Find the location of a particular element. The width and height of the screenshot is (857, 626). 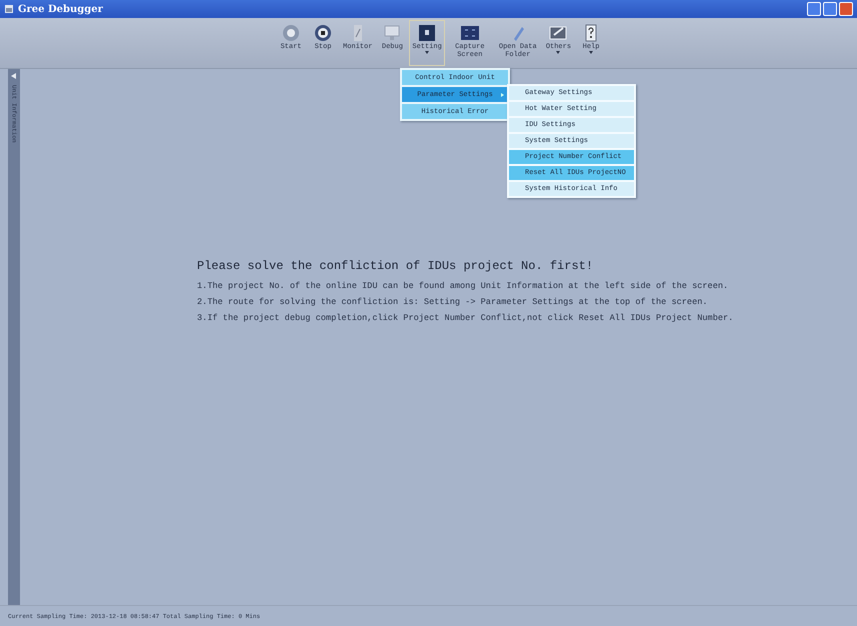

message-line: 2.The route for solving the confliction is: Setting -> Parameter Settings at the top of the screen. is located at coordinates (453, 302).